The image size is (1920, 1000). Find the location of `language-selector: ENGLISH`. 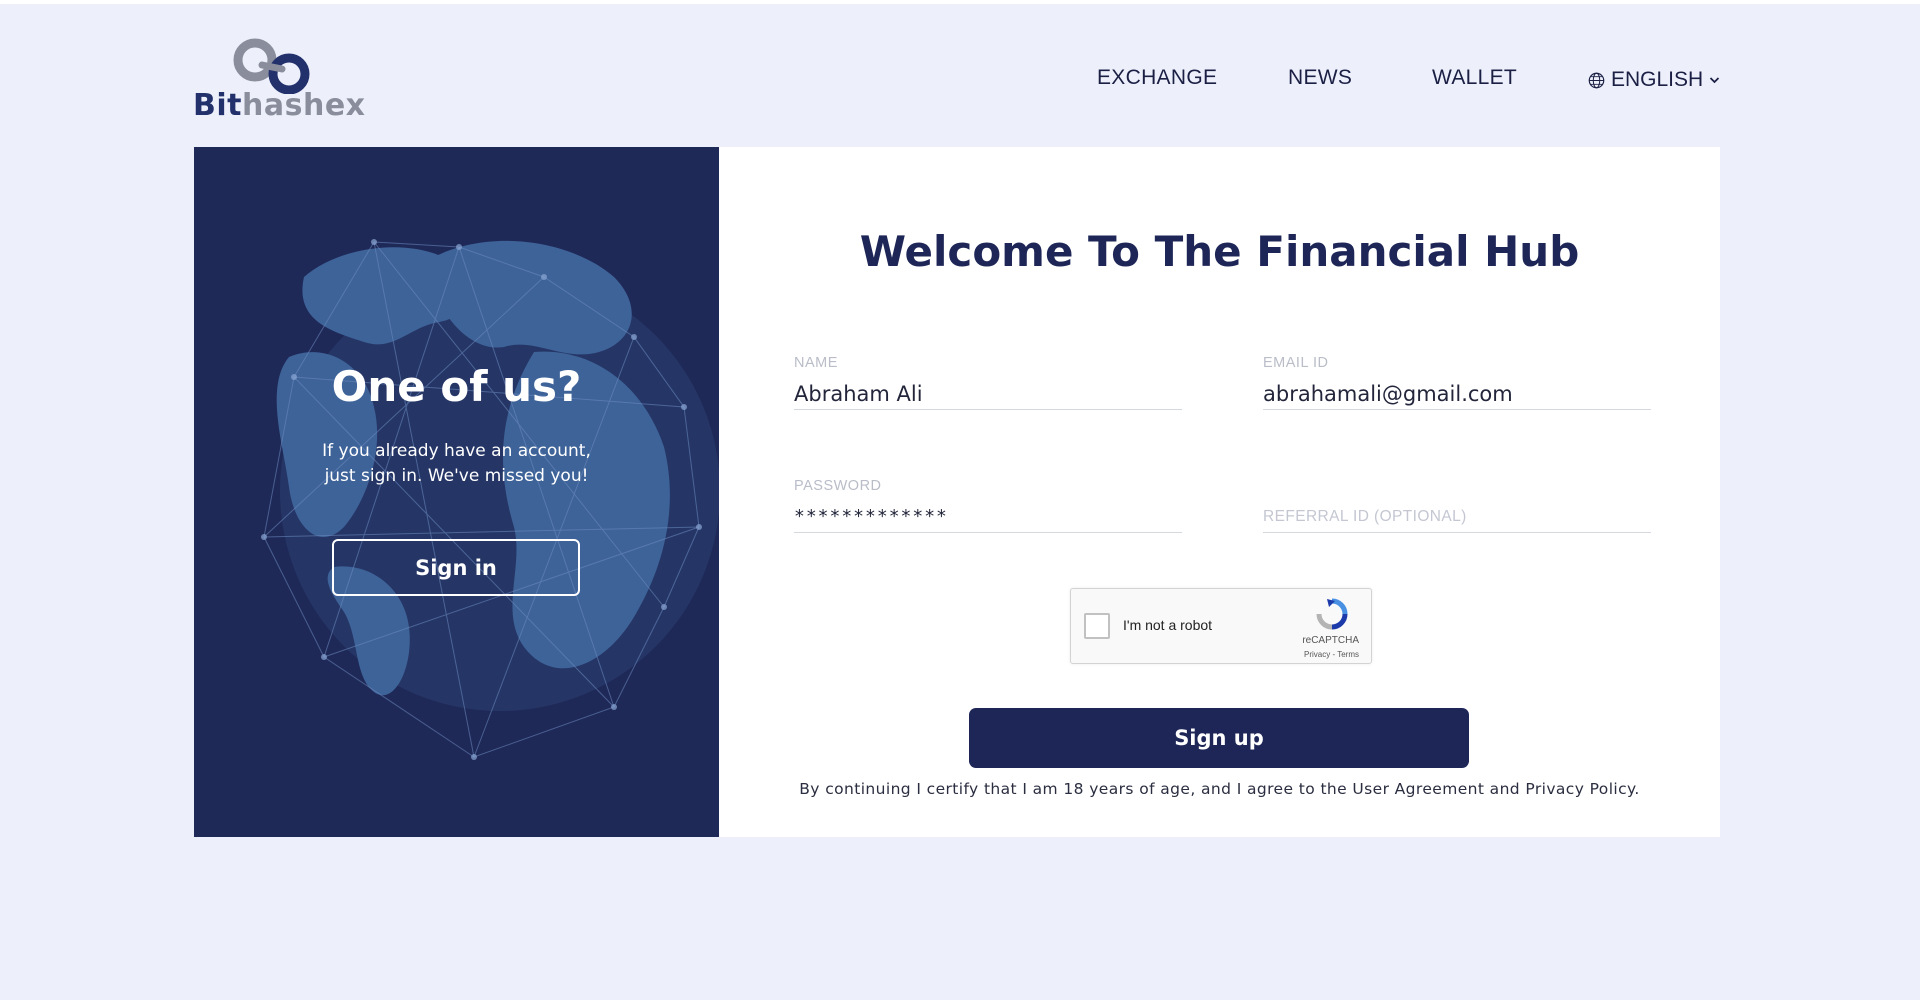

language-selector: ENGLISH is located at coordinates (1654, 80).